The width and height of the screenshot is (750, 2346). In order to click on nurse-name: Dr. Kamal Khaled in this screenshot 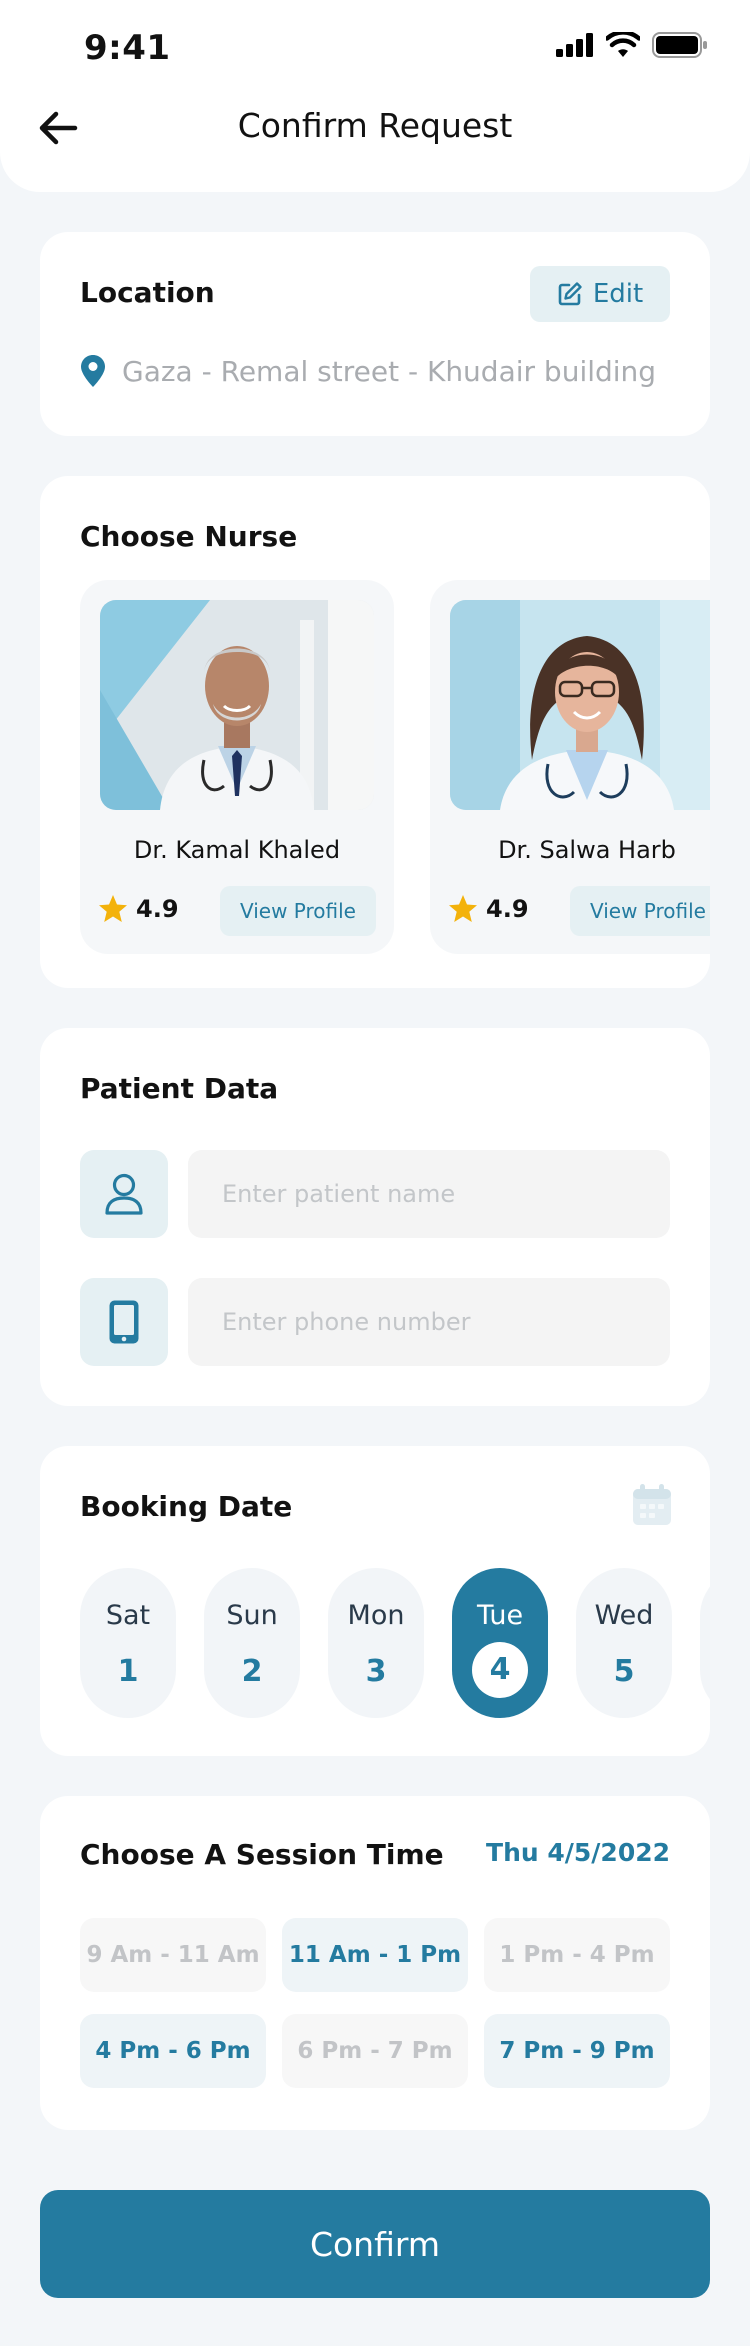, I will do `click(237, 850)`.